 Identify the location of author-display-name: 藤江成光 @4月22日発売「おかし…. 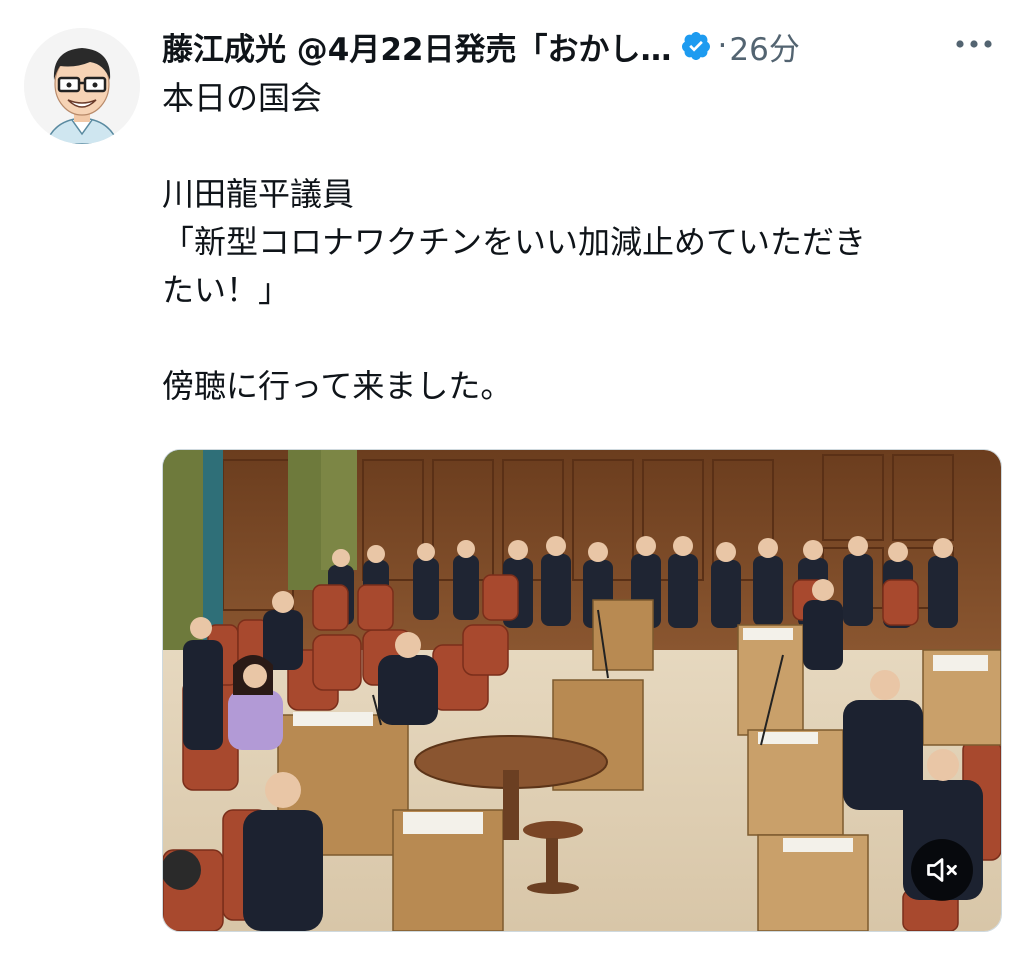
(417, 46).